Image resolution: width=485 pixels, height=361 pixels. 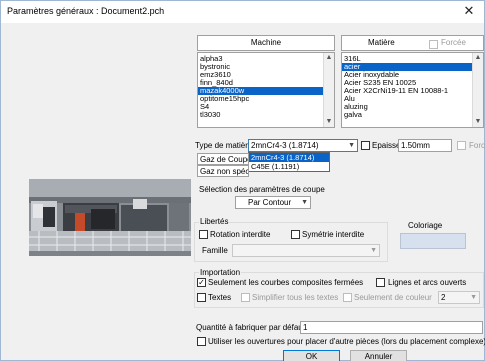 I want to click on textes-checkbox, so click(x=201, y=297).